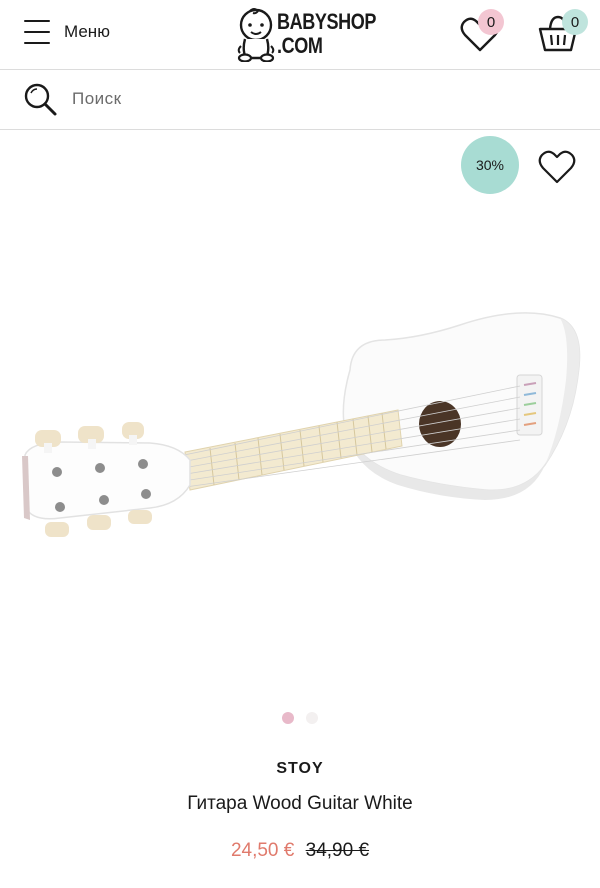 This screenshot has height=888, width=600. I want to click on add-to-favorites-button, so click(557, 167).